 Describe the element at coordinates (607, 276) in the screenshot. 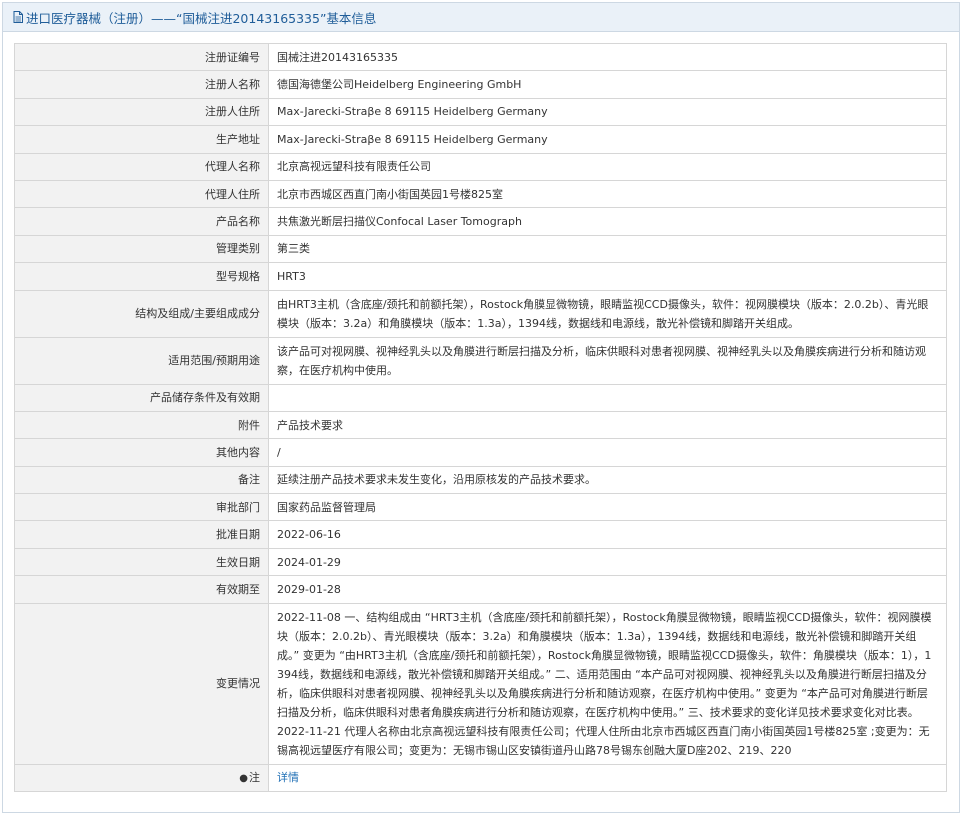

I see `row-value: HRT3` at that location.